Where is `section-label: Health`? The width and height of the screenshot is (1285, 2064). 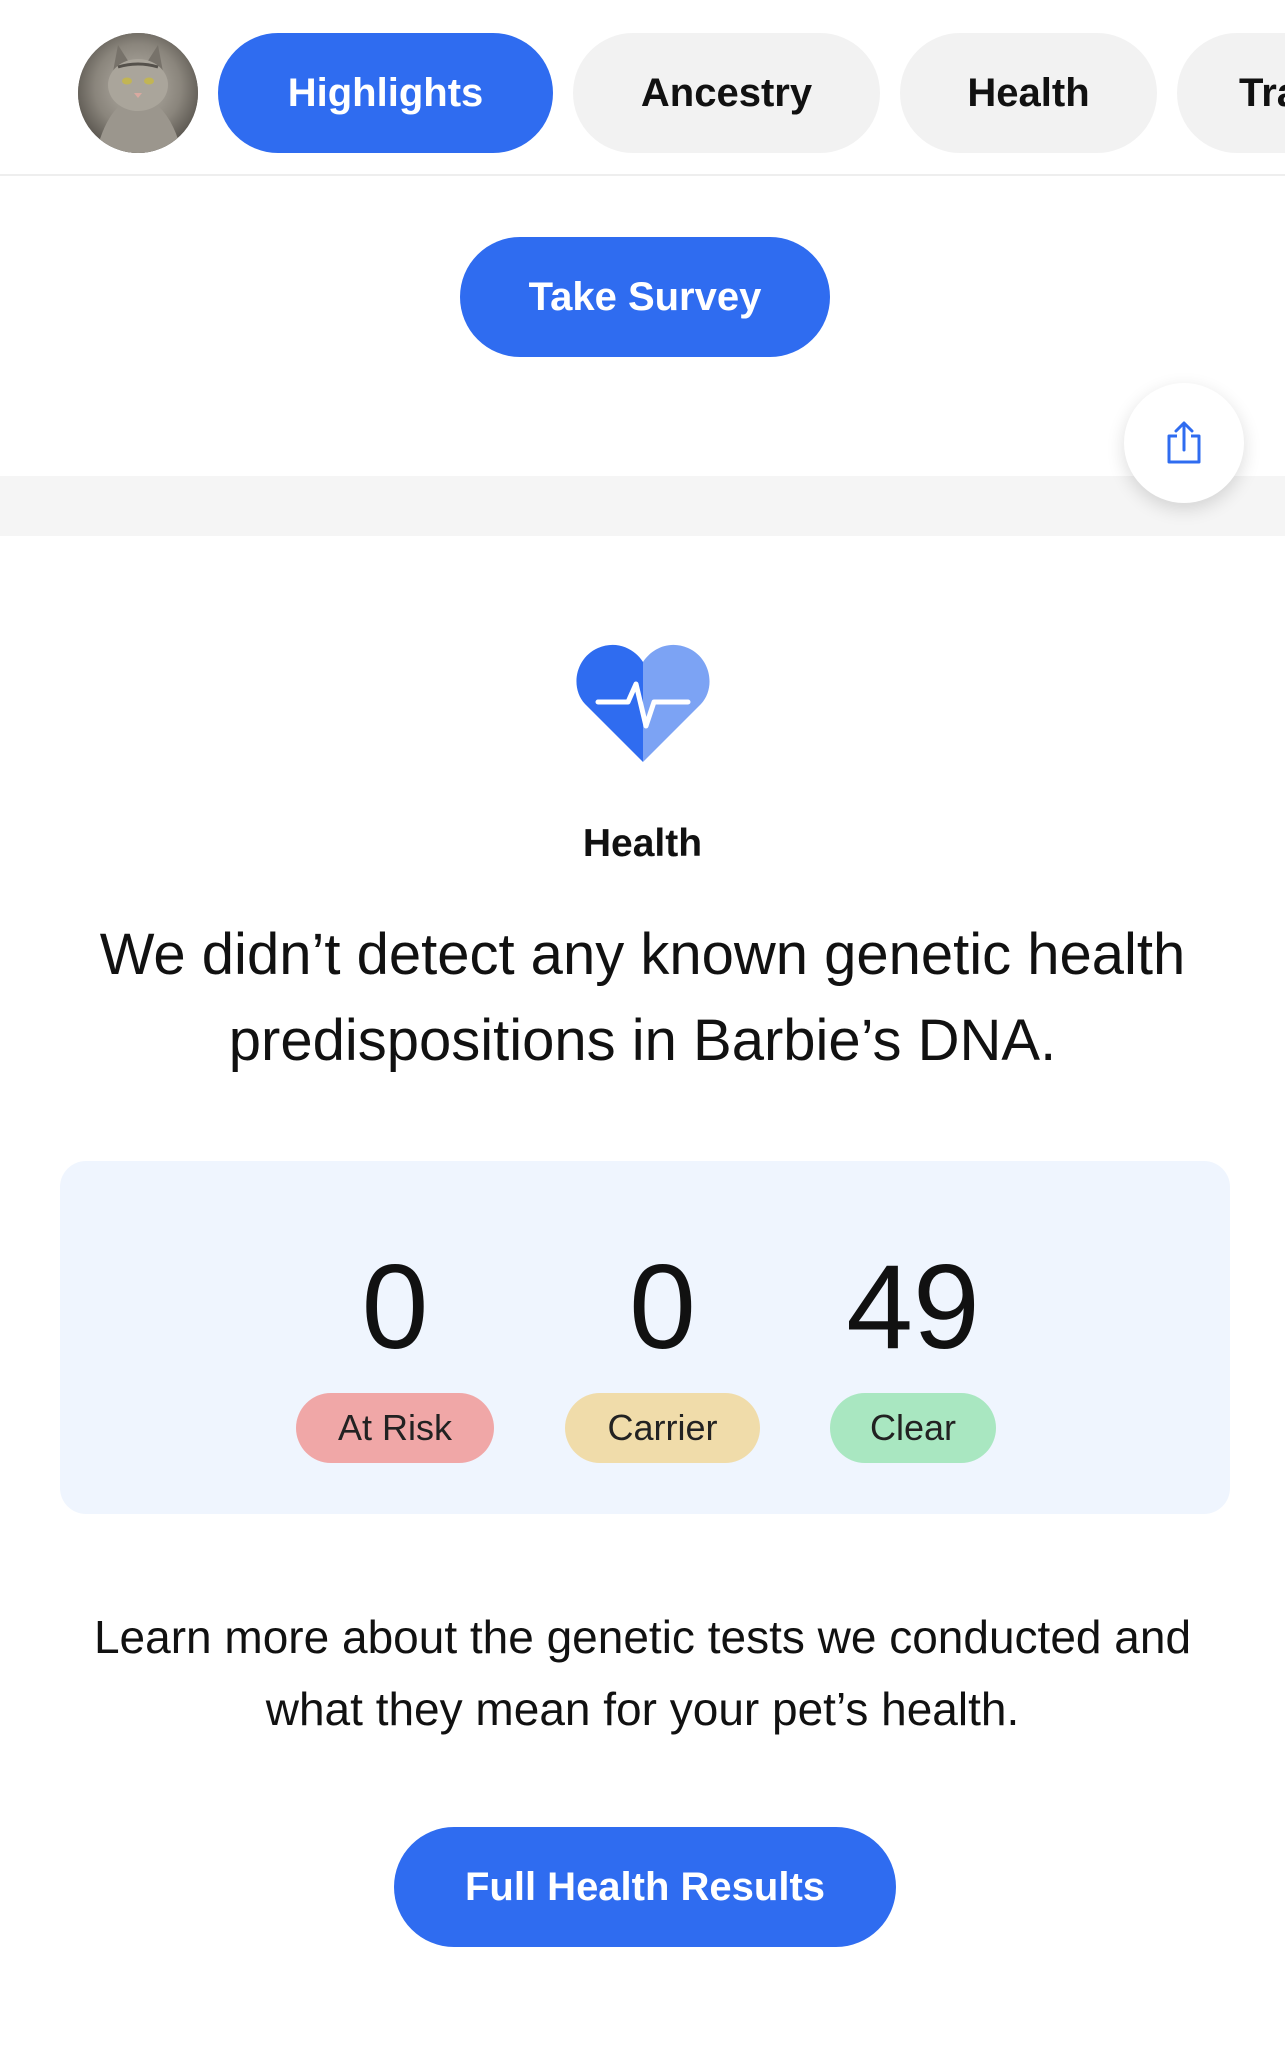
section-label: Health is located at coordinates (642, 843).